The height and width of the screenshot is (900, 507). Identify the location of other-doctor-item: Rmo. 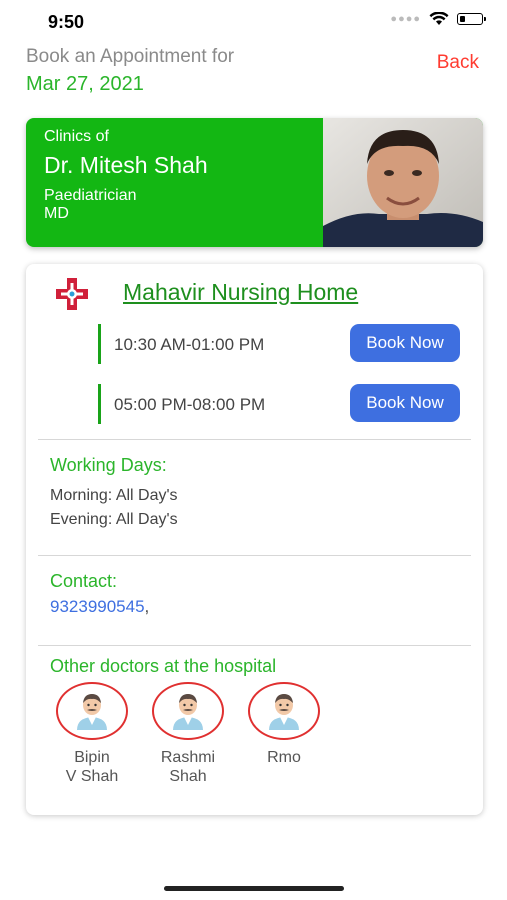
(284, 724).